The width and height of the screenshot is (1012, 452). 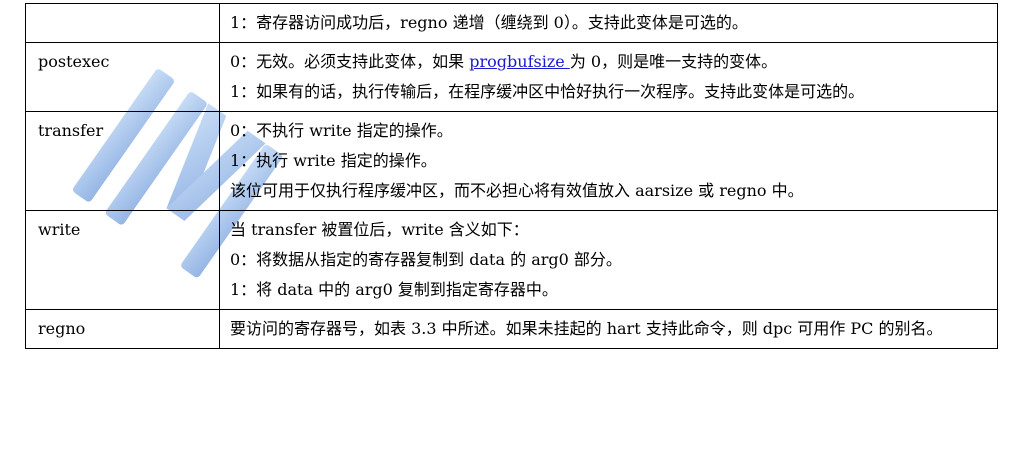 I want to click on field-description: 1：寄存器访问成功后，regno 递增（缠绕到 0）。支持此变体是可选的。, so click(x=608, y=23).